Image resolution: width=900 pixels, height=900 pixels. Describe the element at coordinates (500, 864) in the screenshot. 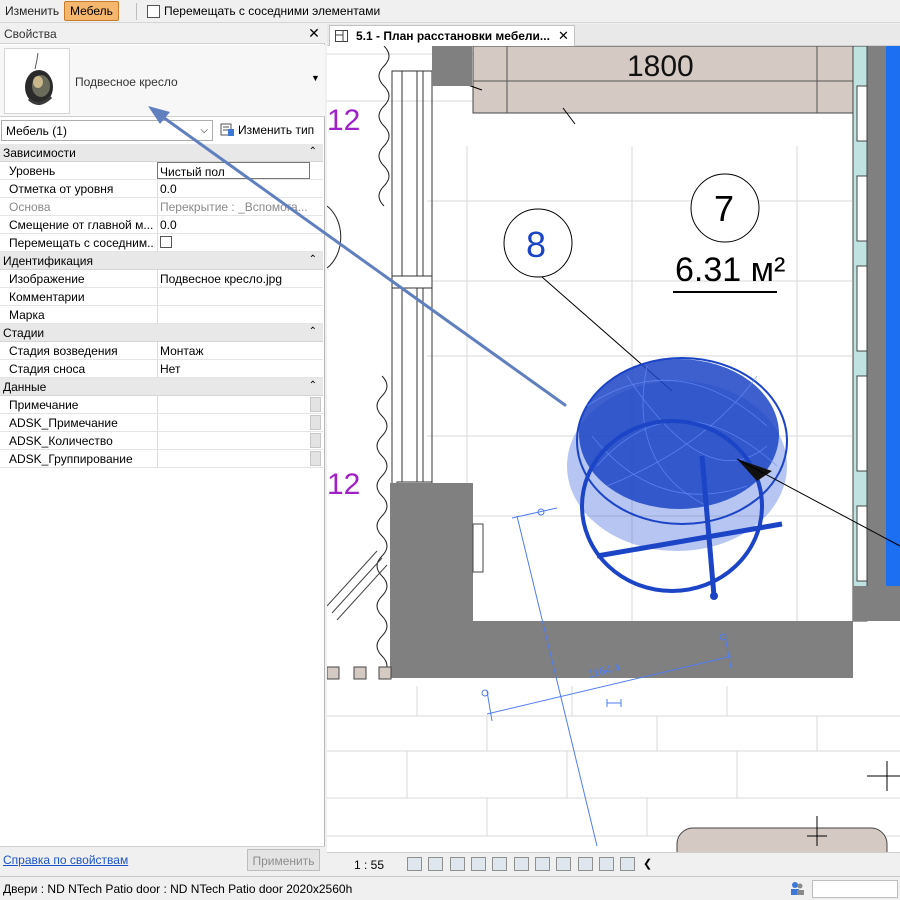

I see `crop-view-icon` at that location.